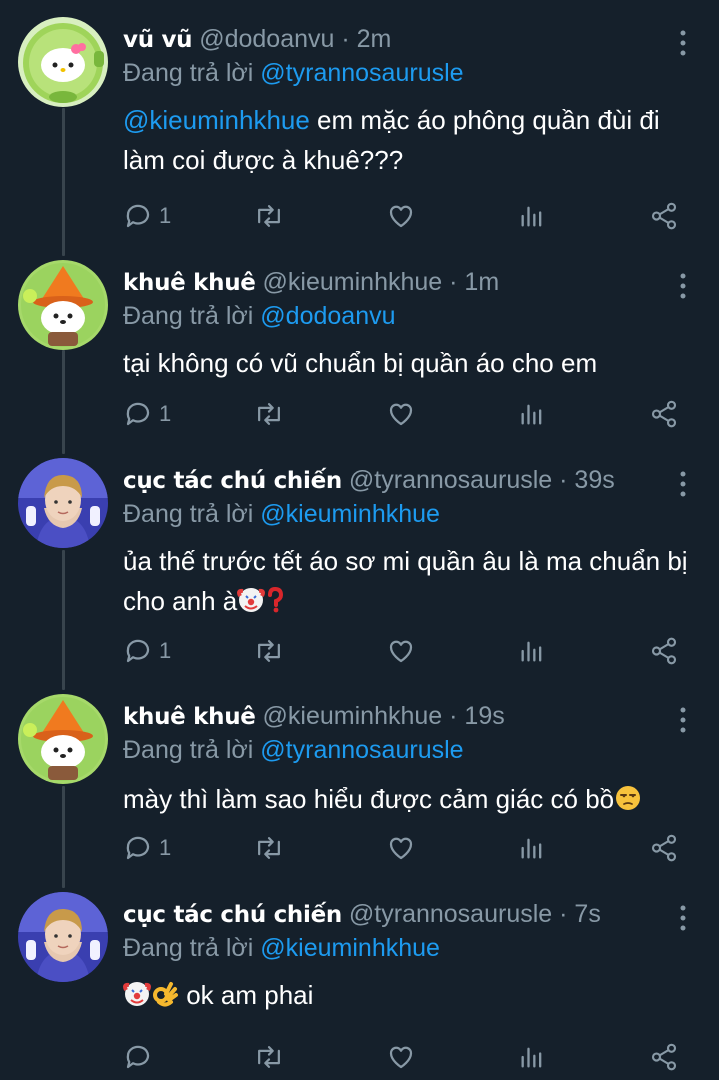 This screenshot has height=1080, width=719. I want to click on tweet-header: vũ vũ @dodoanvu · 2m, so click(257, 39).